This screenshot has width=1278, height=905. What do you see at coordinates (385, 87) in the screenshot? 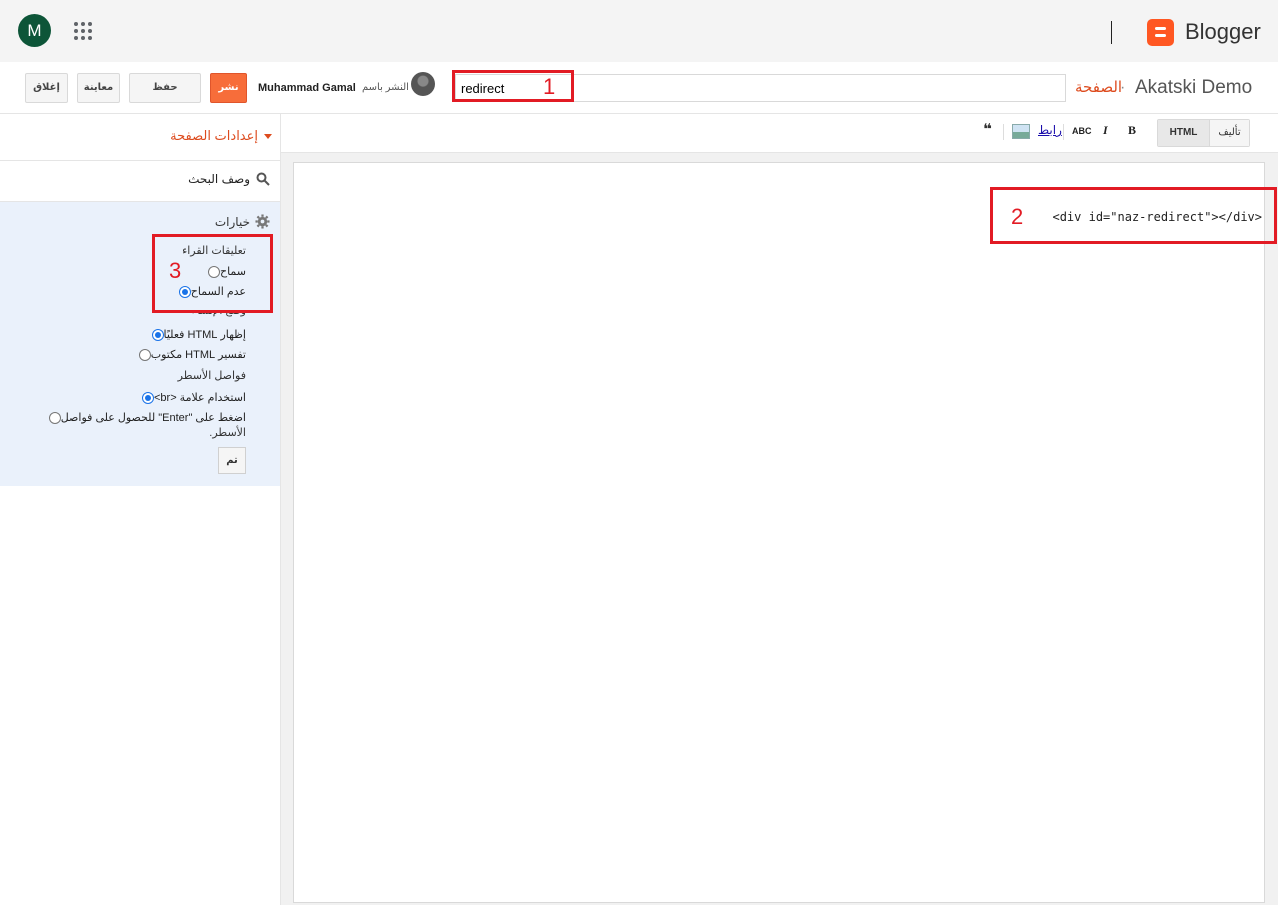
I see `author-prefix: النشر باسم` at bounding box center [385, 87].